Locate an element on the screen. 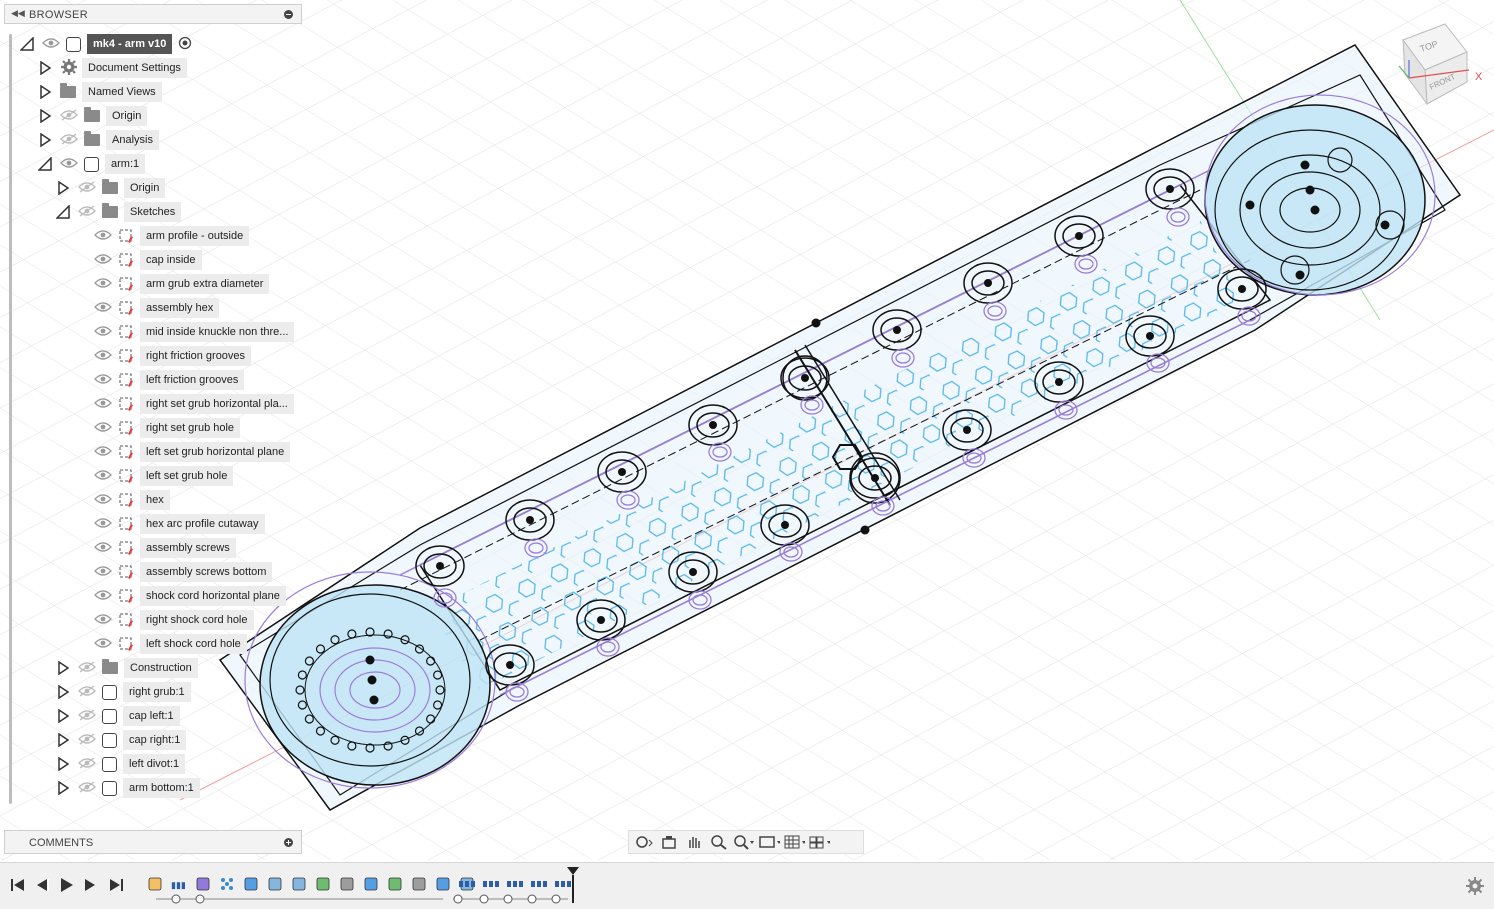  tree-sketch-14: assembly screws bottom is located at coordinates (181, 572).